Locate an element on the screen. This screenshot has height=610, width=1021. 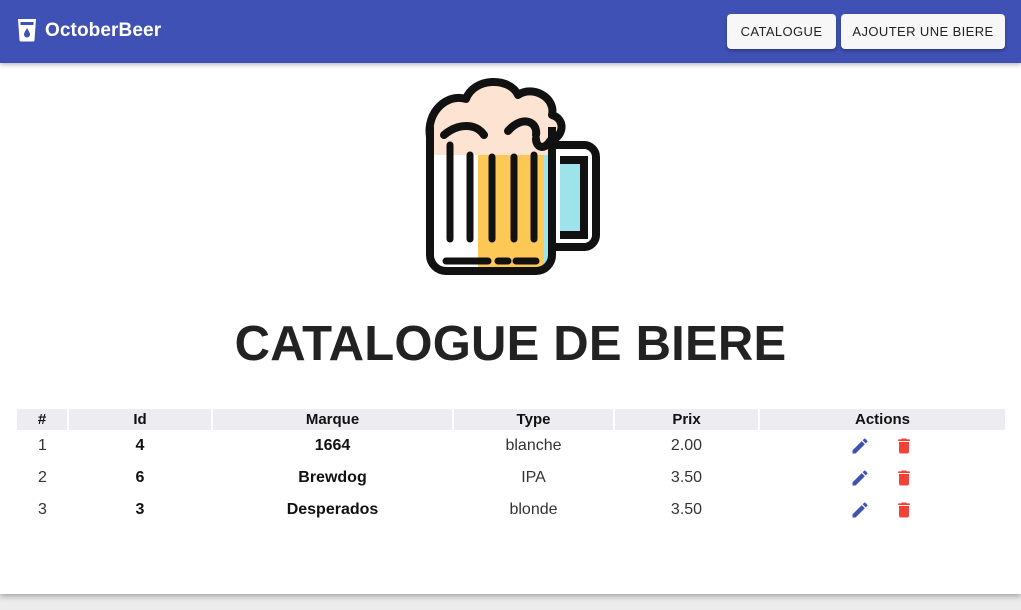
table-row: 2 6 Brewdog IPA 3.50 is located at coordinates (511, 478).